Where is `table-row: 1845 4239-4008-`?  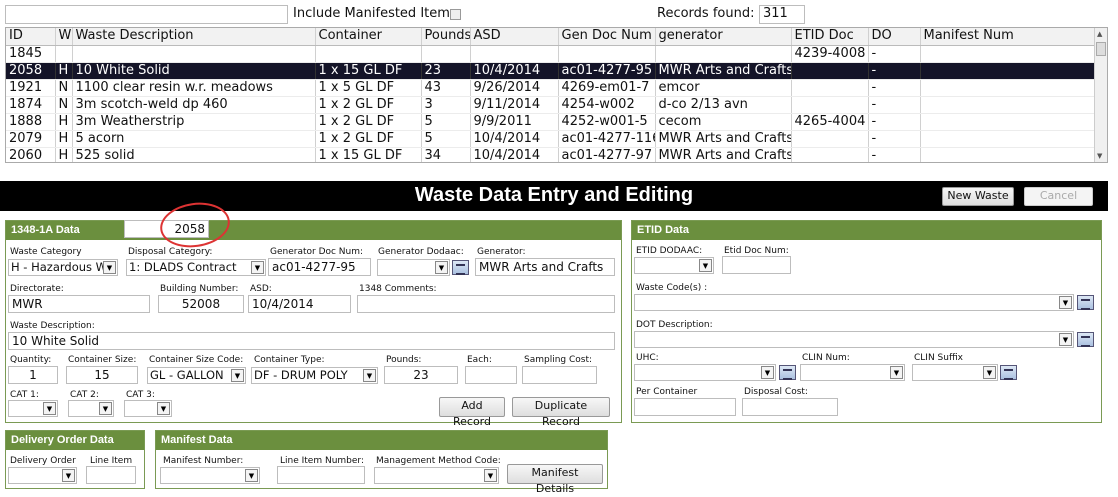 table-row: 1845 4239-4008- is located at coordinates (551, 54).